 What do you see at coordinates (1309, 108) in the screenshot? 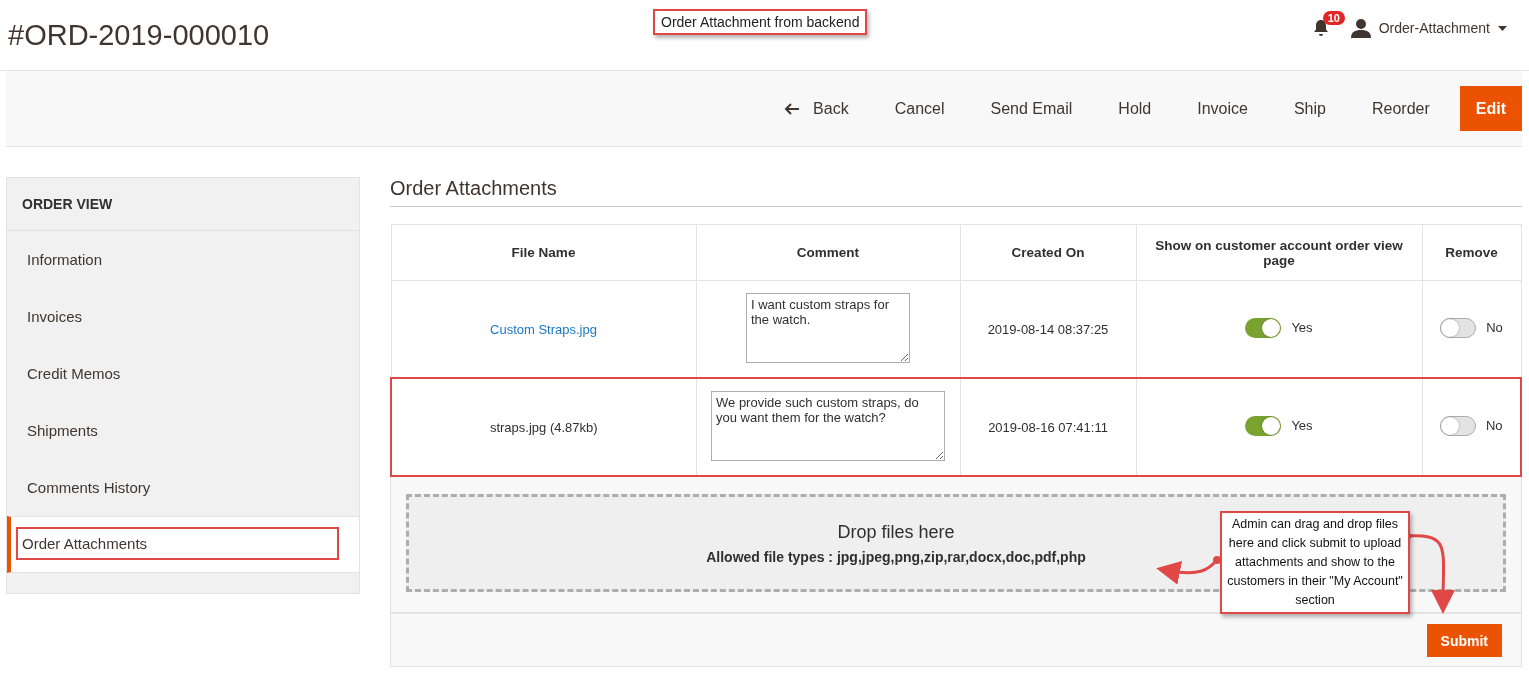
I see `action-button: Ship` at bounding box center [1309, 108].